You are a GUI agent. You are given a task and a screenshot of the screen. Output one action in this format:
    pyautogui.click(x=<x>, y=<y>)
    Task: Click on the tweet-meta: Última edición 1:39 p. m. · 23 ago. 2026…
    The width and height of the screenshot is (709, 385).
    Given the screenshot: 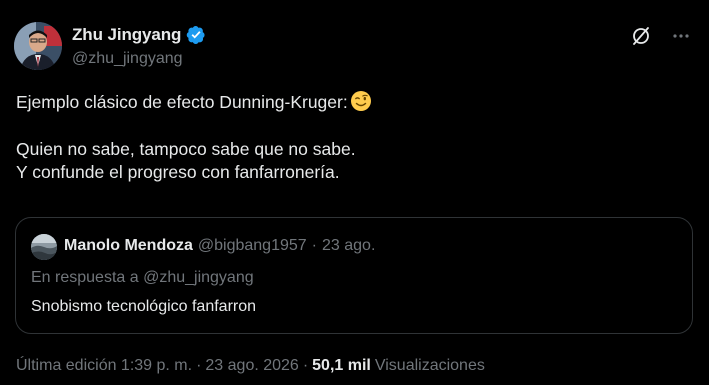 What is the action you would take?
    pyautogui.click(x=250, y=366)
    